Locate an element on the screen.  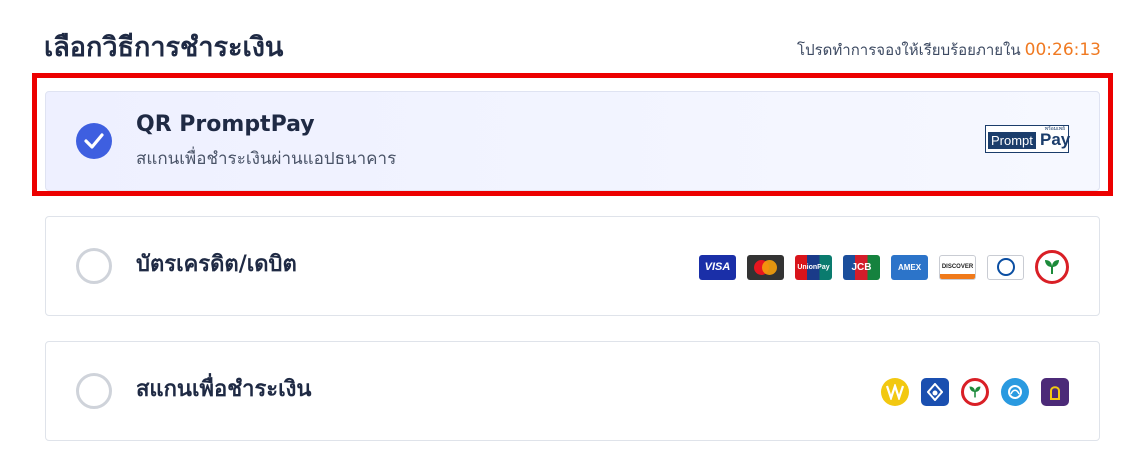
mastercard-logo is located at coordinates (765, 267).